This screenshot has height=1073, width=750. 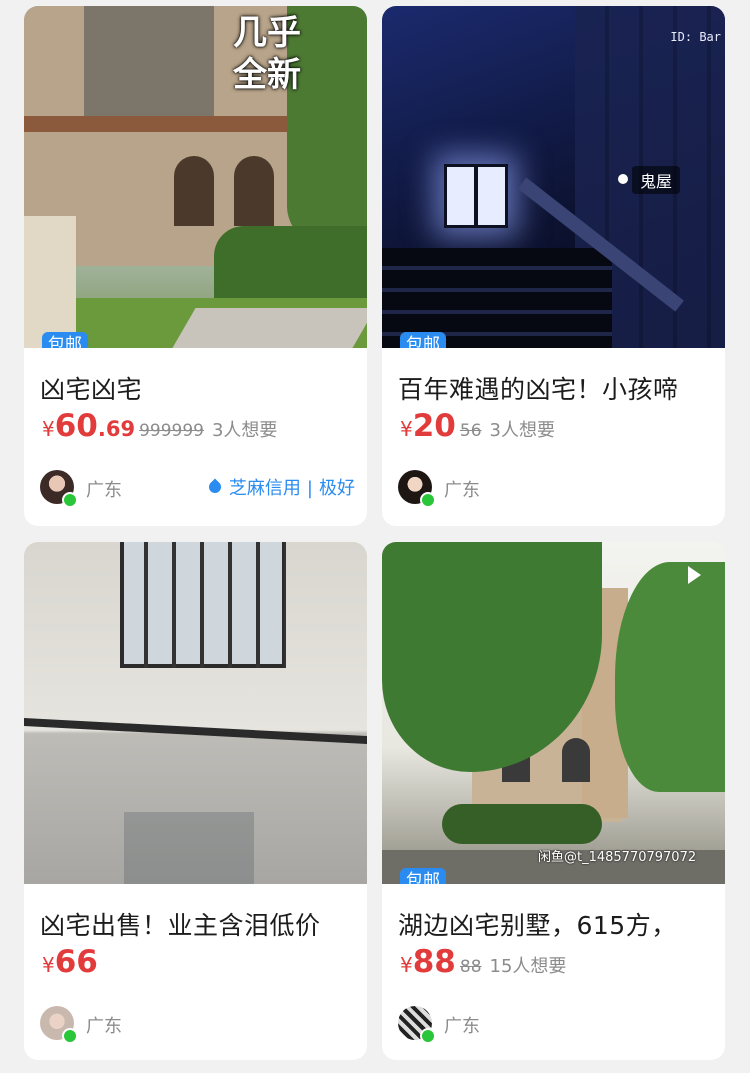 I want to click on original-price: 88, so click(x=470, y=967).